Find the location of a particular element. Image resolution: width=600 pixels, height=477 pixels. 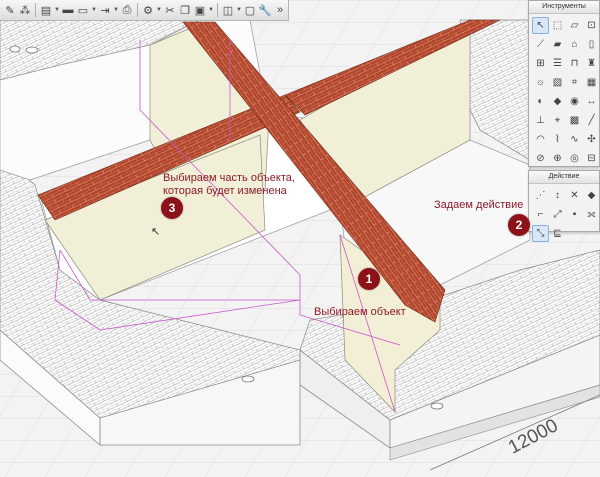

overflow-icon: » is located at coordinates (280, 10).